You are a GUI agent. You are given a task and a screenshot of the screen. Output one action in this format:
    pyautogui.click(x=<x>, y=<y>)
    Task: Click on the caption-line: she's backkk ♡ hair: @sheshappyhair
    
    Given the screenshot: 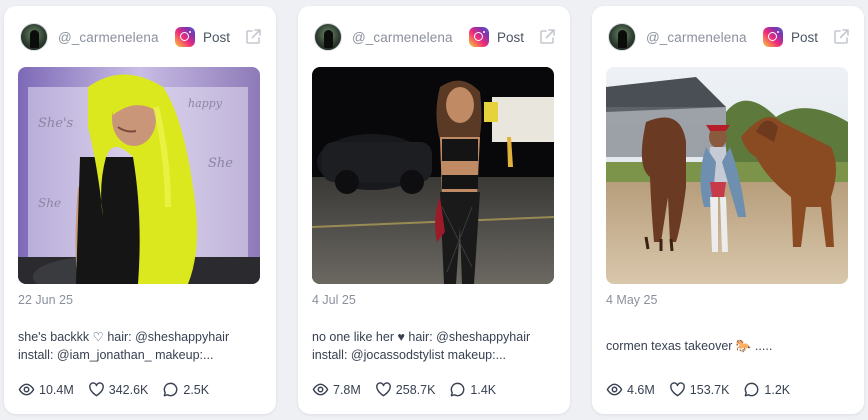 What is the action you would take?
    pyautogui.click(x=124, y=337)
    